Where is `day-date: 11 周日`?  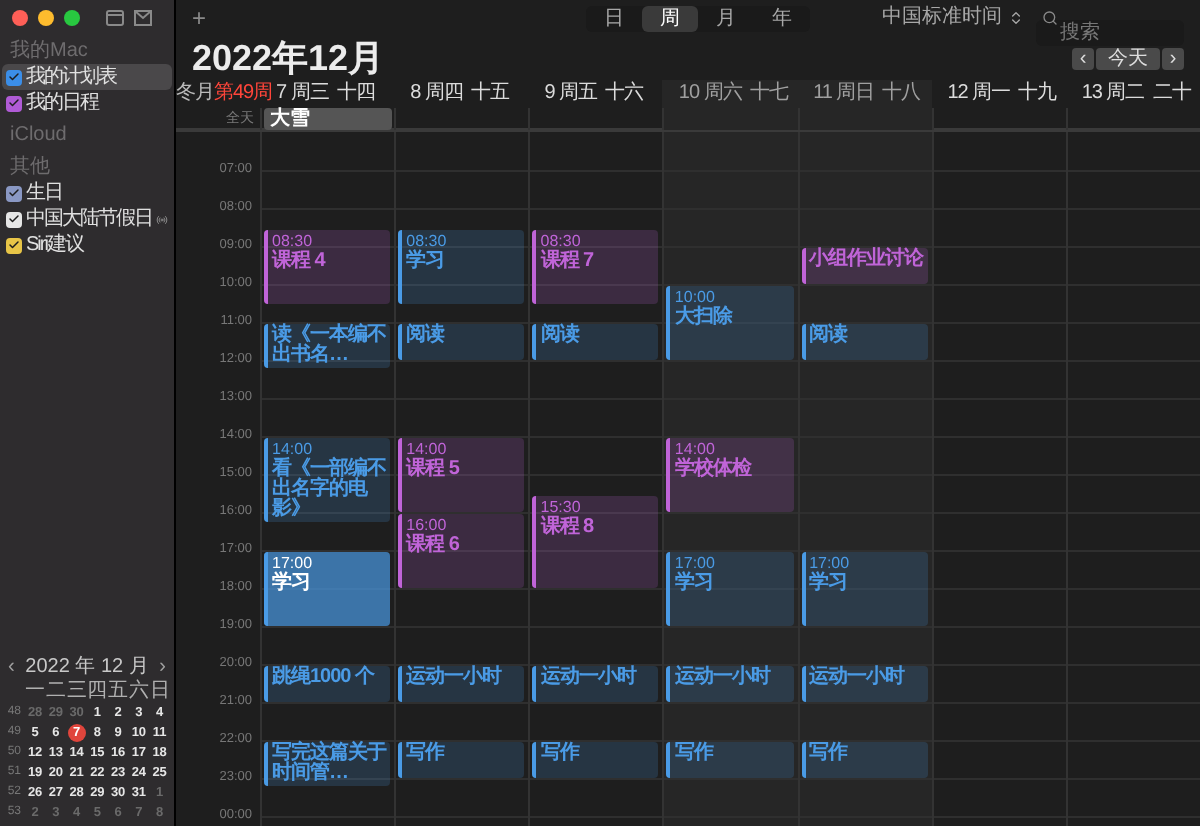 day-date: 11 周日 is located at coordinates (844, 94).